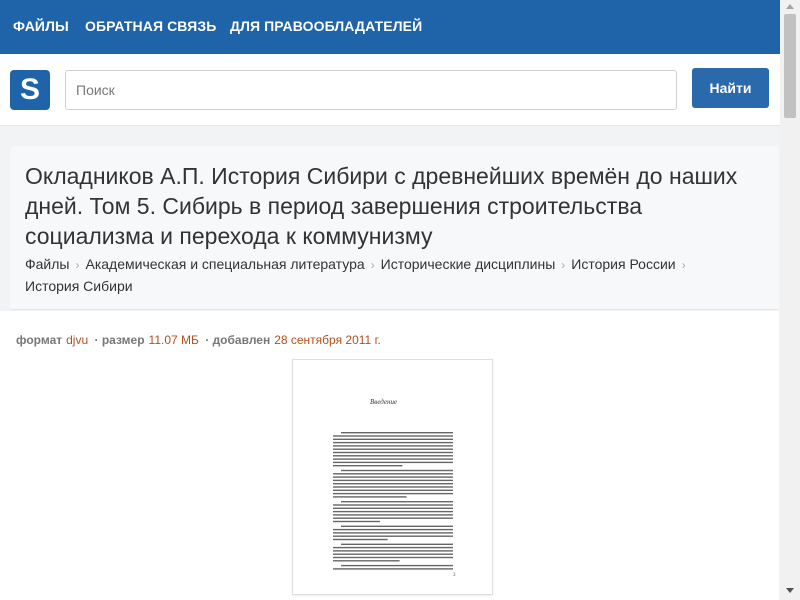 The width and height of the screenshot is (800, 600). I want to click on page-preview-thumbnail: Введение 3, so click(392, 477).